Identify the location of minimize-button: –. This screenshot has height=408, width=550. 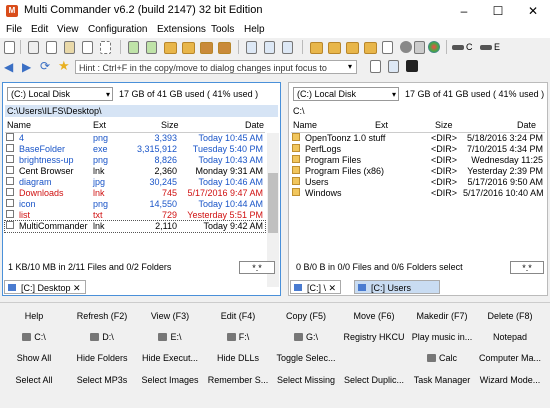
(464, 11).